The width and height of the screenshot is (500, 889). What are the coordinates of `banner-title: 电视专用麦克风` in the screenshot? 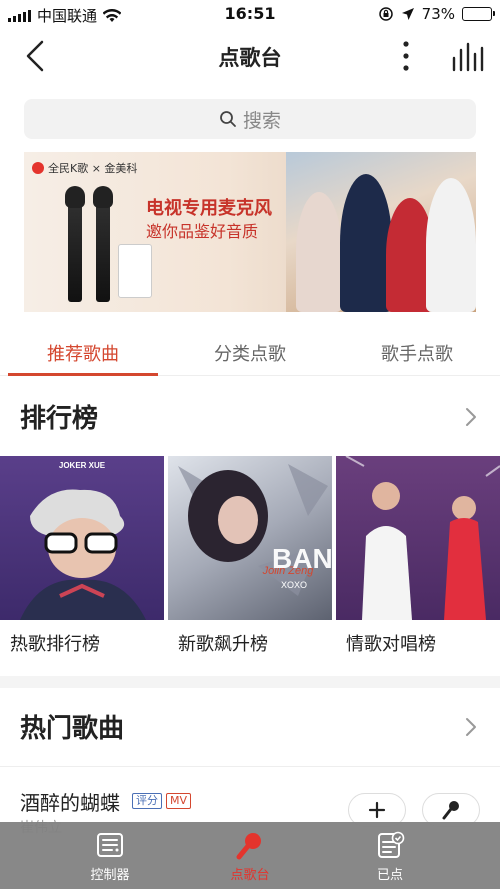 It's located at (209, 208).